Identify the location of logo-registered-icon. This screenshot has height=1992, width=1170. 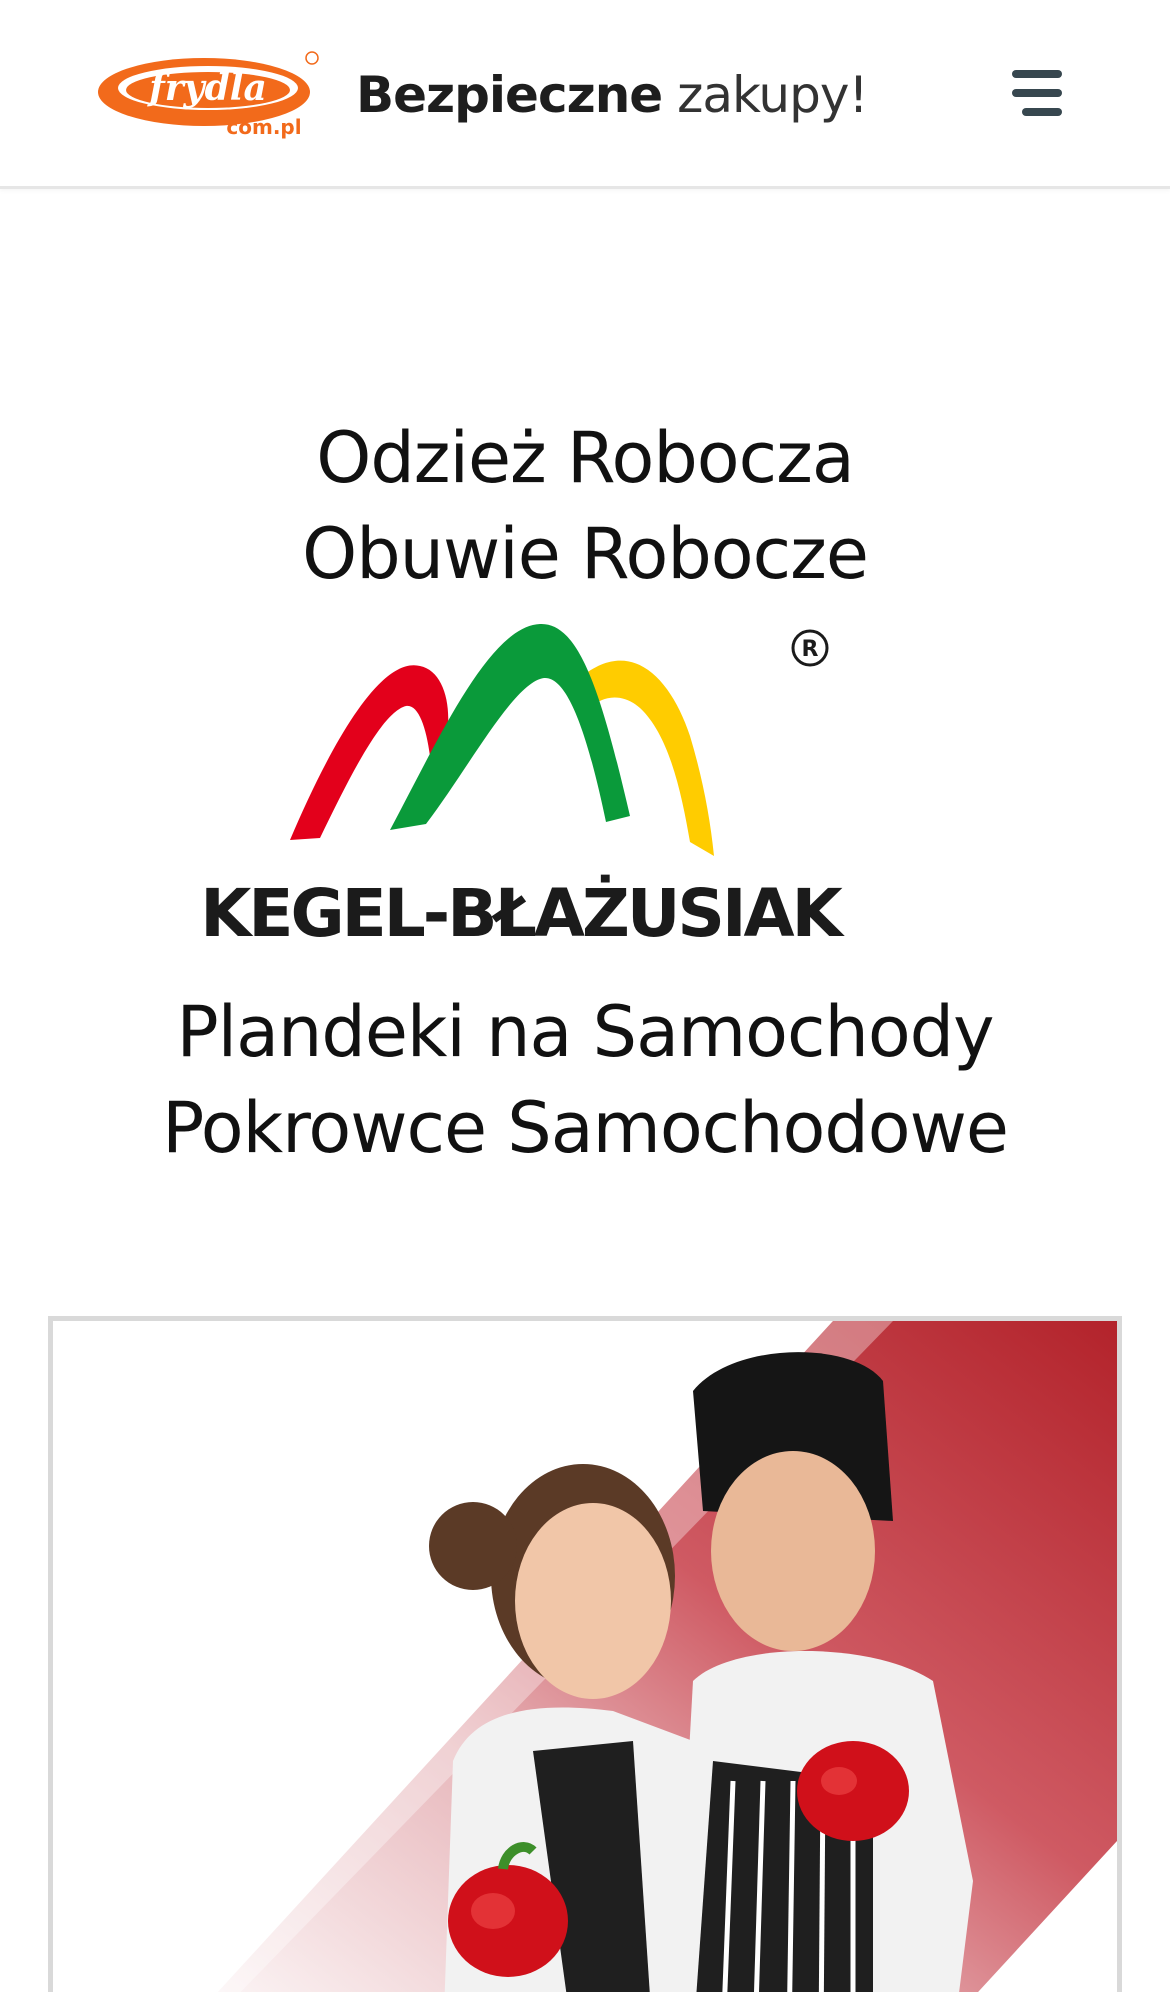
(312, 58).